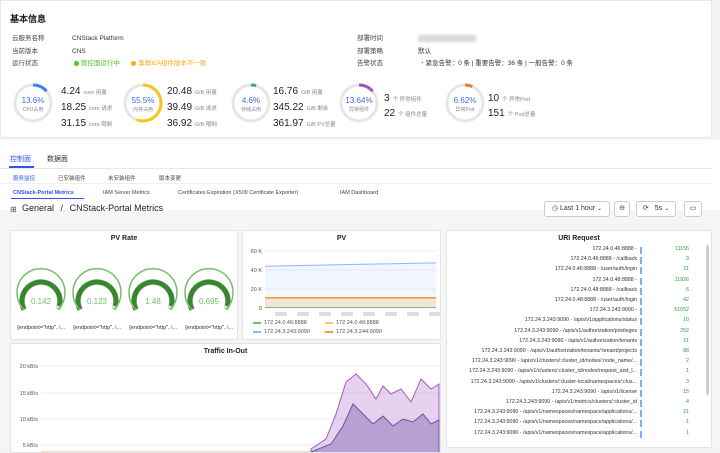  I want to click on time-range-picker: ◷ Last 1 hour ⌄, so click(577, 209).